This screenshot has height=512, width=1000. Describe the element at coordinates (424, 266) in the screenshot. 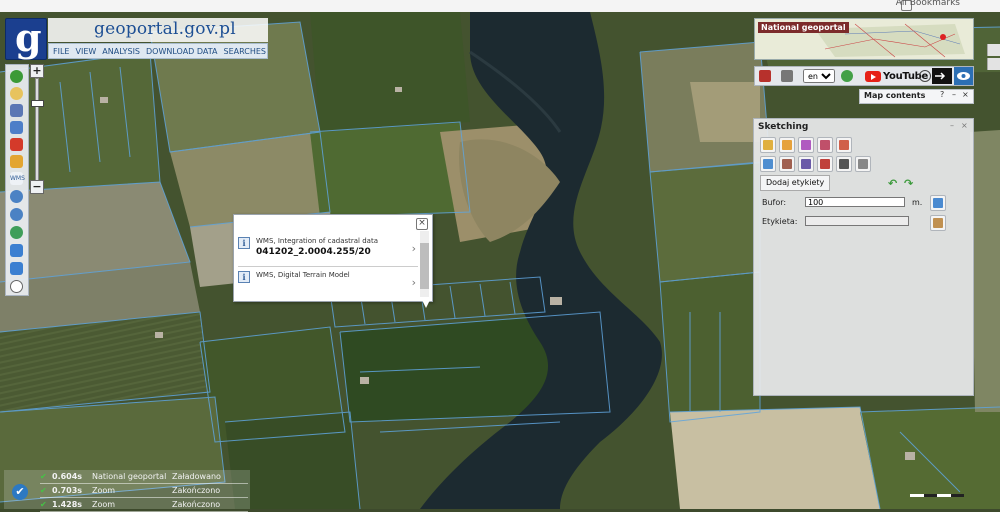

I see `popup-scrollbar-thumb` at that location.